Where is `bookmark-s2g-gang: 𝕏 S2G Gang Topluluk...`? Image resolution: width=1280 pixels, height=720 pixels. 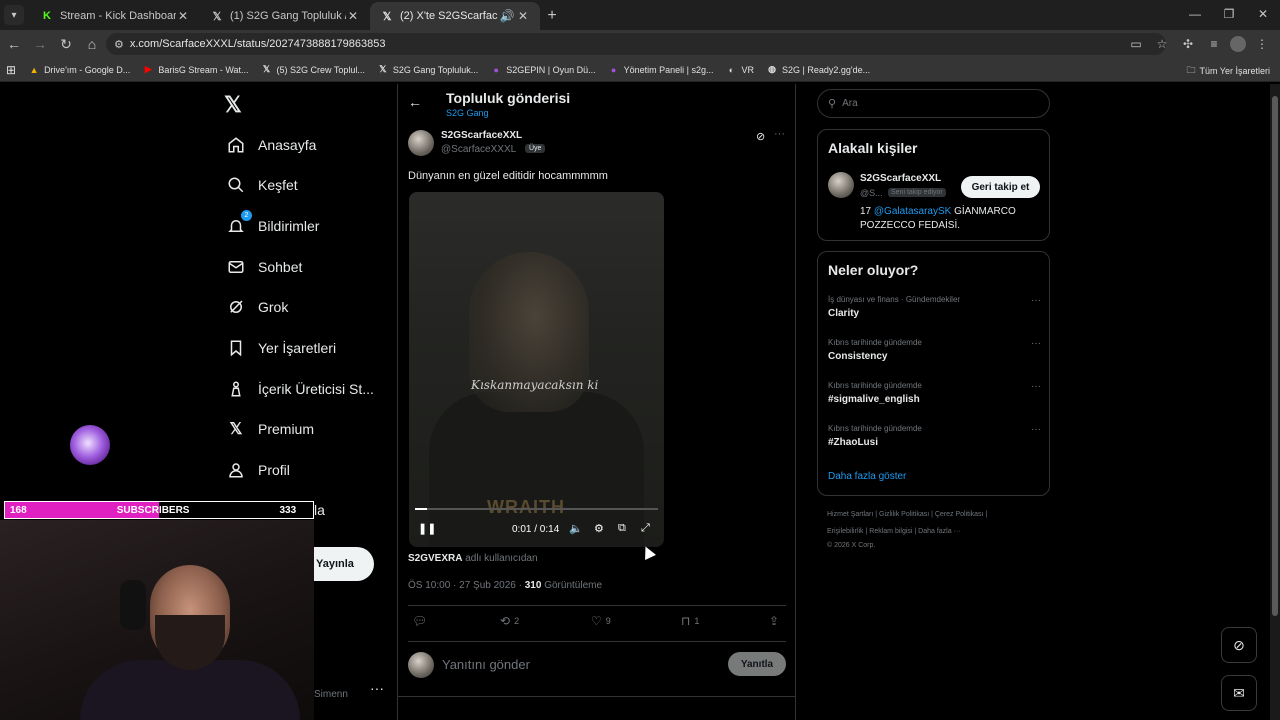 bookmark-s2g-gang: 𝕏 S2G Gang Topluluk... is located at coordinates (427, 70).